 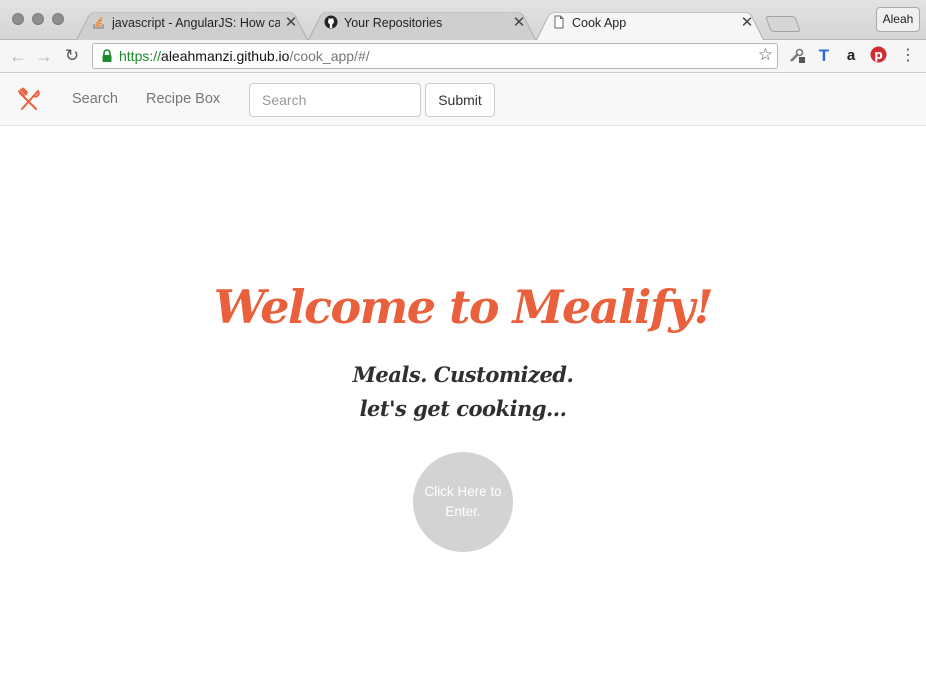 I want to click on wrench-icon, so click(x=797, y=55).